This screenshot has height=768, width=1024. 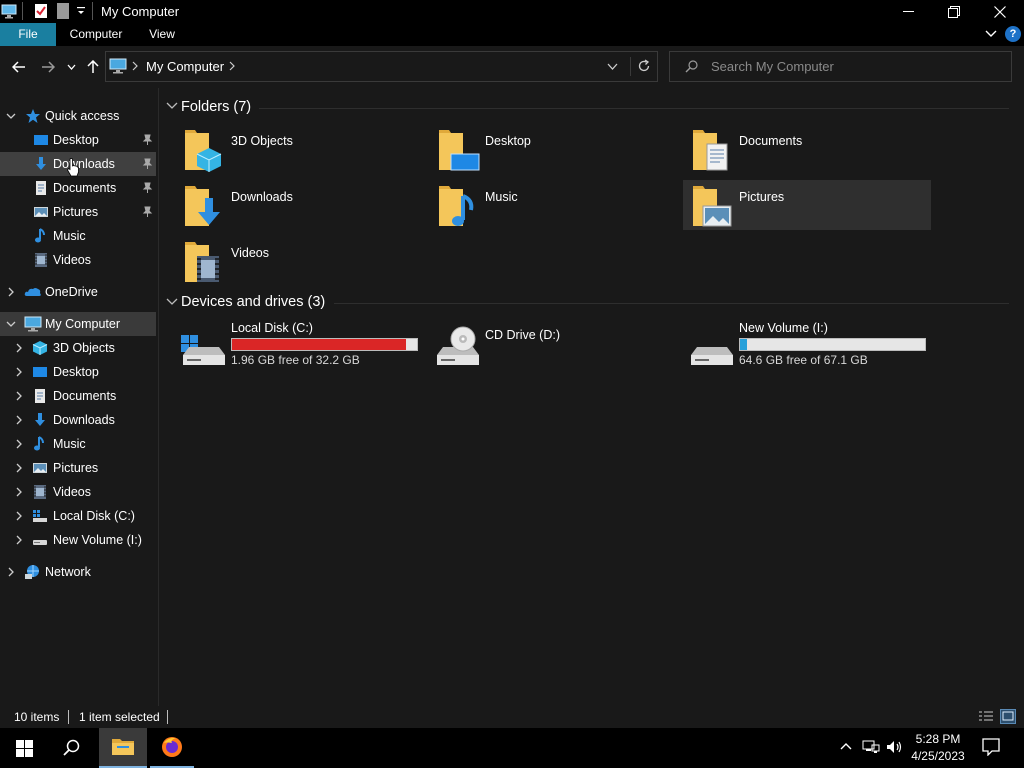 What do you see at coordinates (307, 207) in the screenshot?
I see `folder-downloads: Downloads` at bounding box center [307, 207].